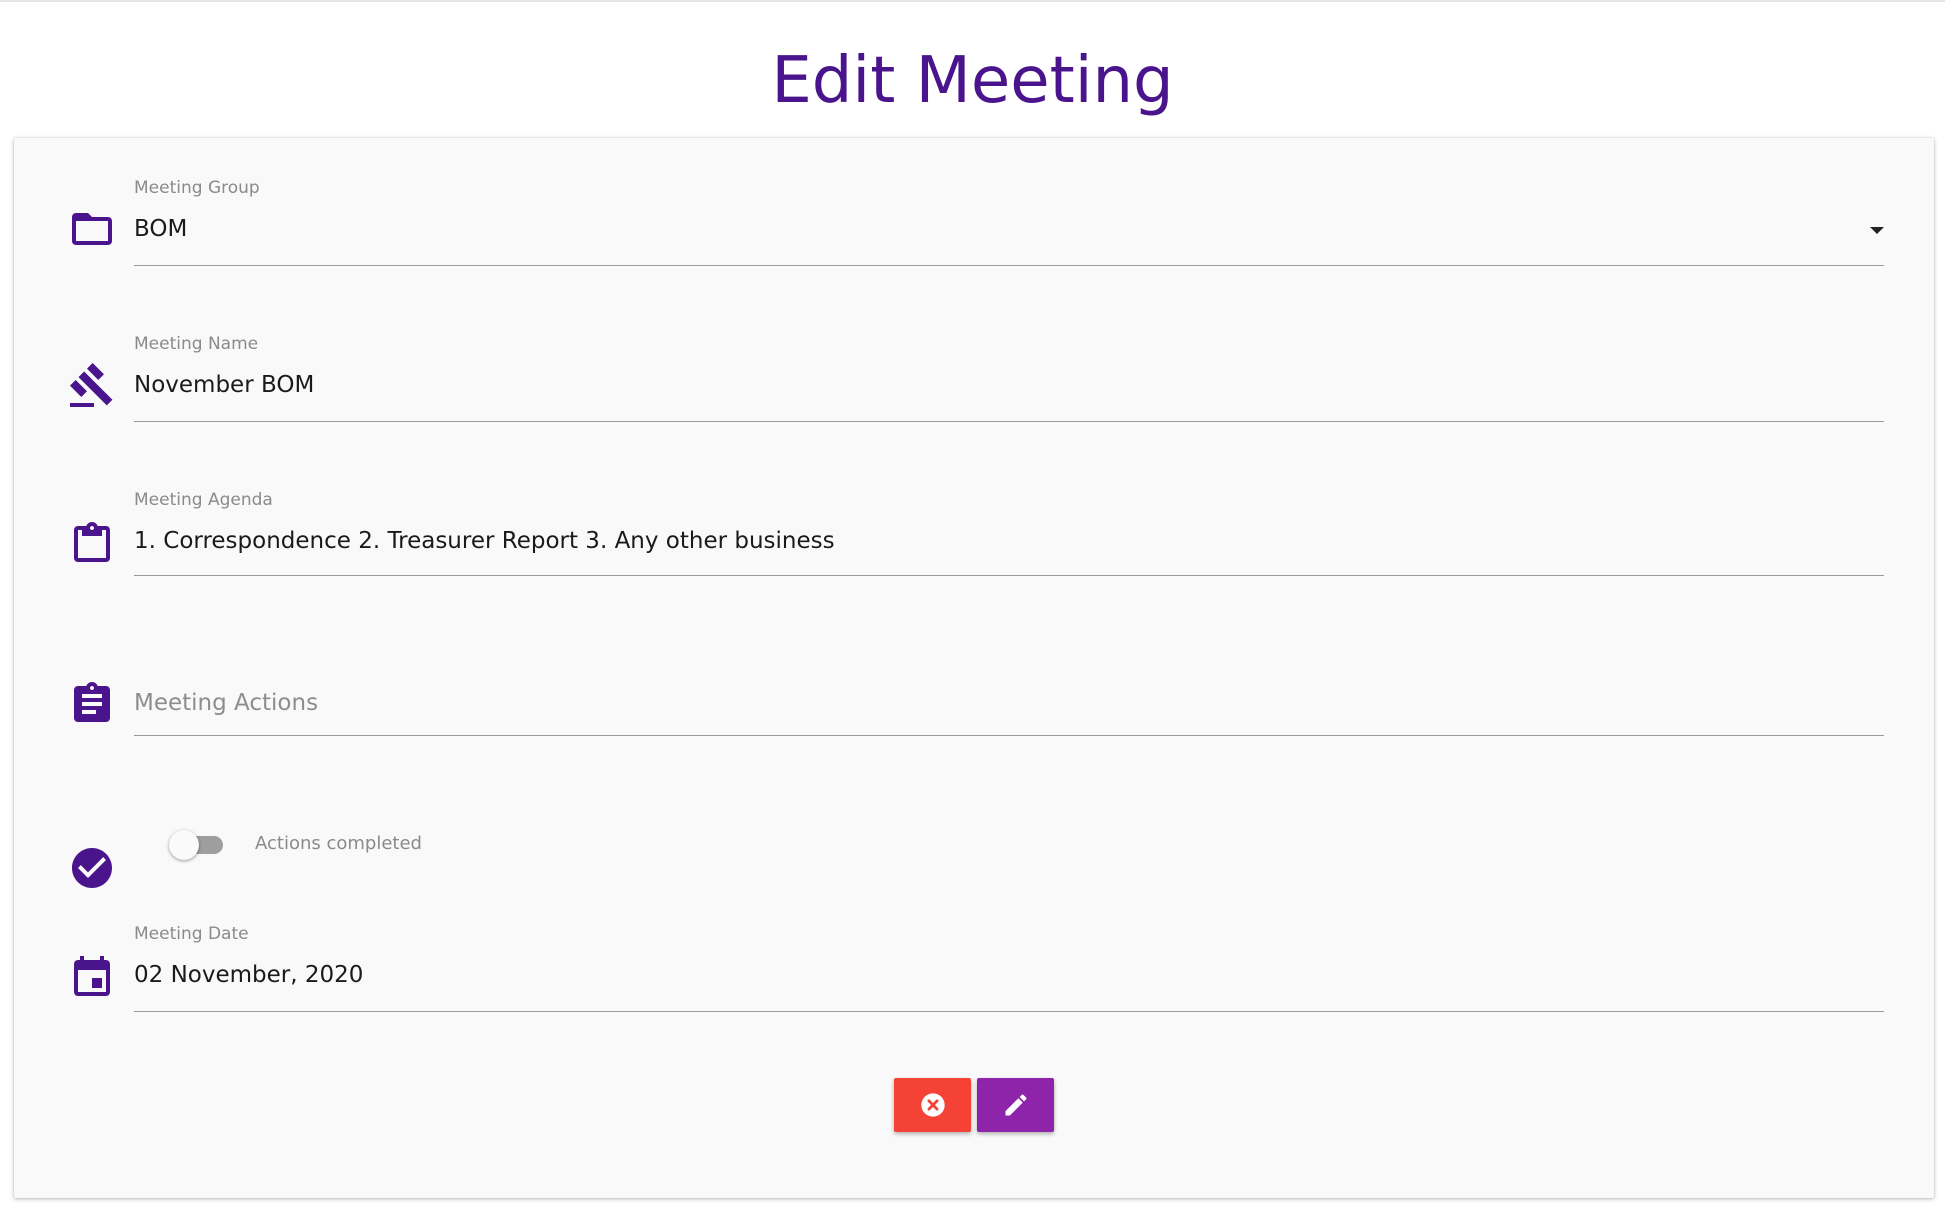  I want to click on meeting-name-input: November BOM, so click(224, 385).